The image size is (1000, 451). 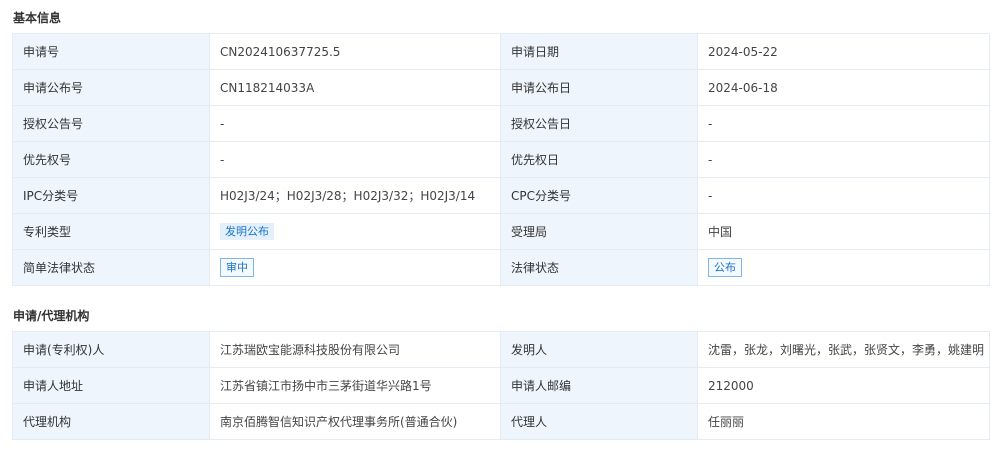 What do you see at coordinates (355, 159) in the screenshot?
I see `priority-number-value: -` at bounding box center [355, 159].